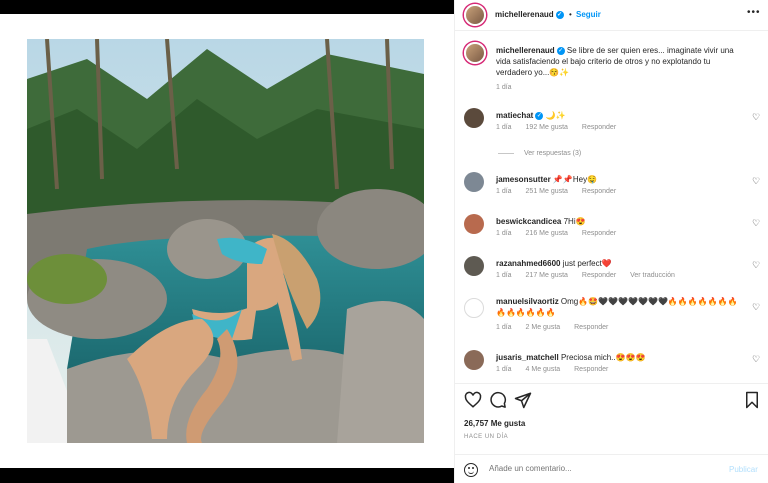 The height and width of the screenshot is (483, 768). I want to click on comment-username: beswickcandicea, so click(528, 221).